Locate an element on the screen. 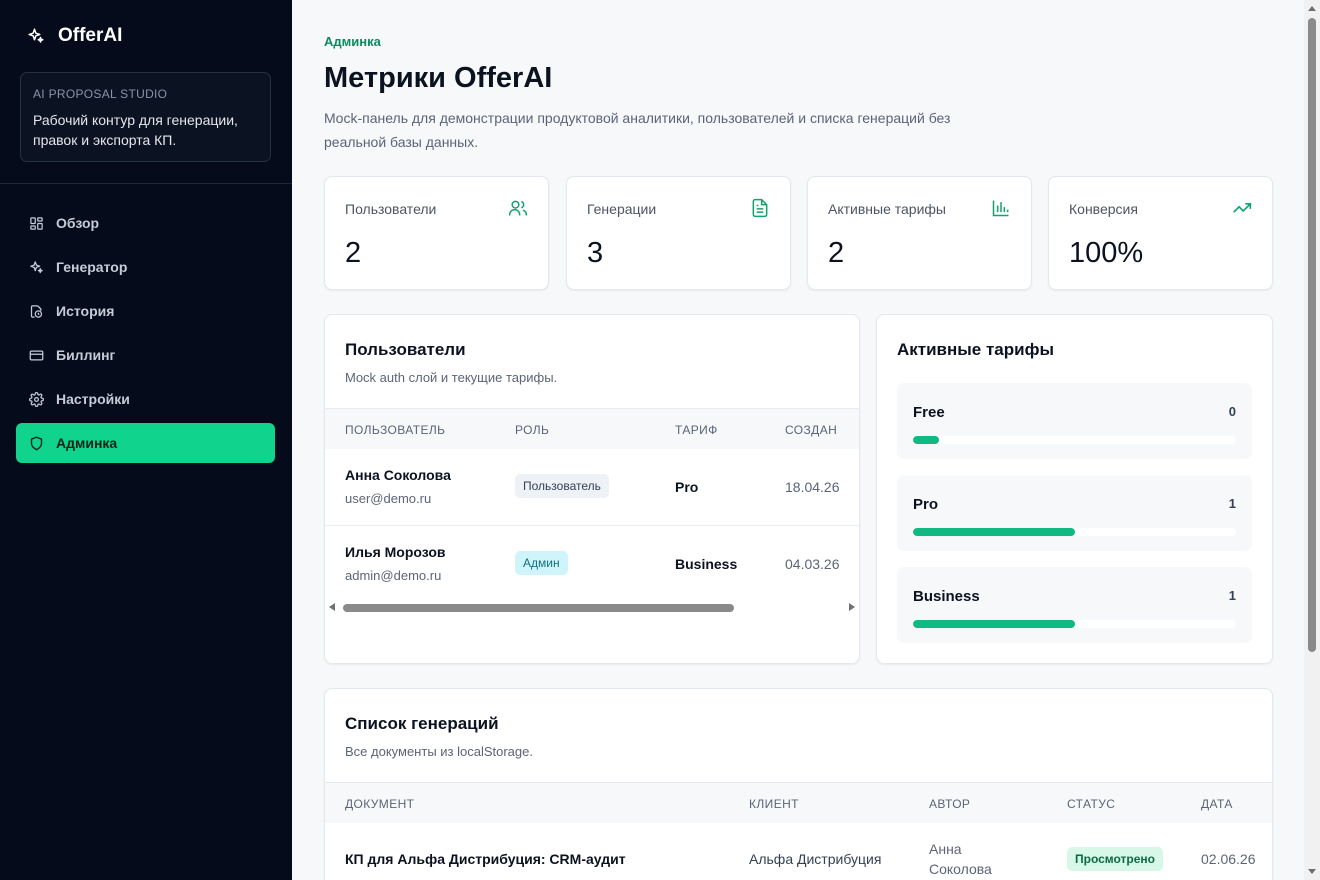 The height and width of the screenshot is (880, 1320). sidebar-item-billing: Биллинг is located at coordinates (145, 355).